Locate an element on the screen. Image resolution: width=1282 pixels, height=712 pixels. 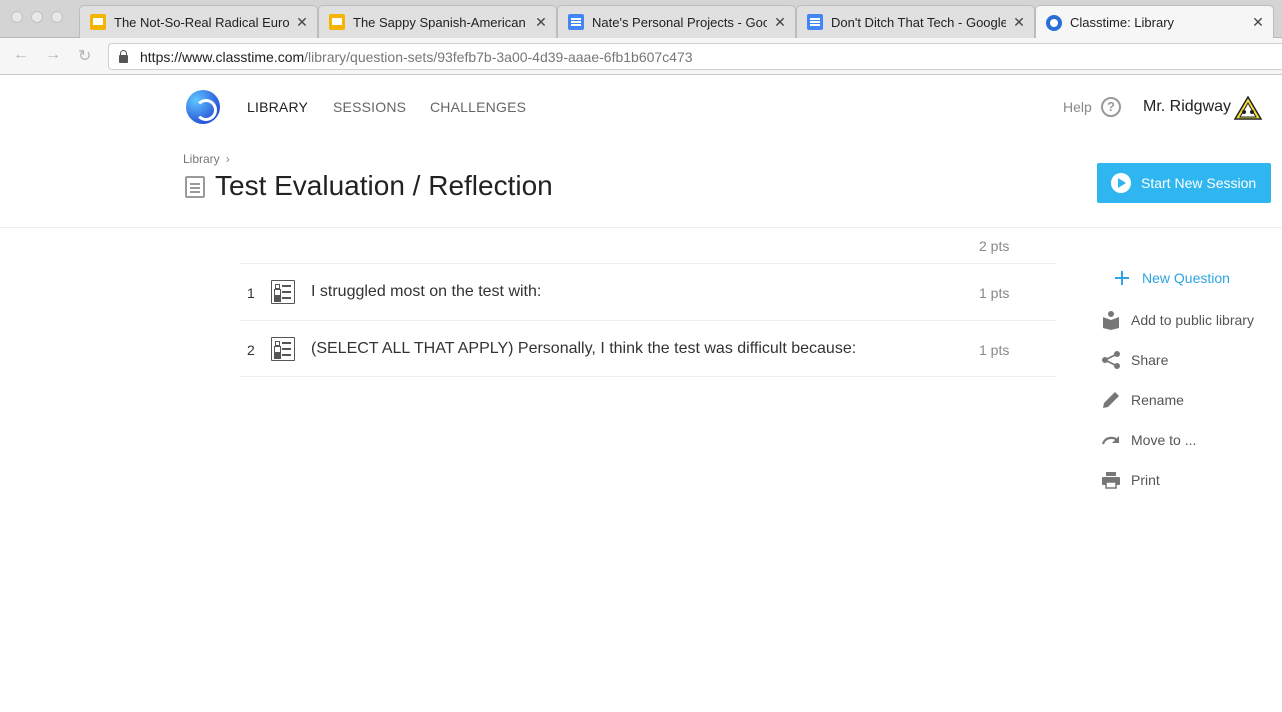
rename-button: Rename is located at coordinates (1142, 400).